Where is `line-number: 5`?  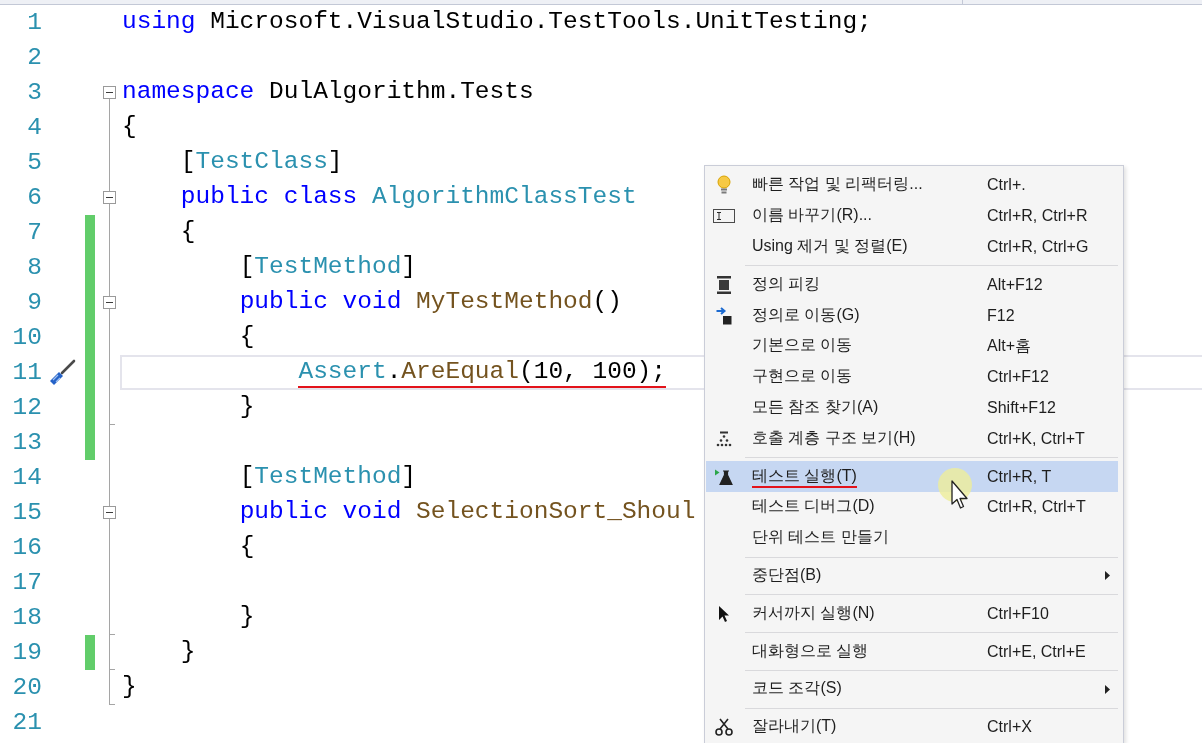 line-number: 5 is located at coordinates (34, 163).